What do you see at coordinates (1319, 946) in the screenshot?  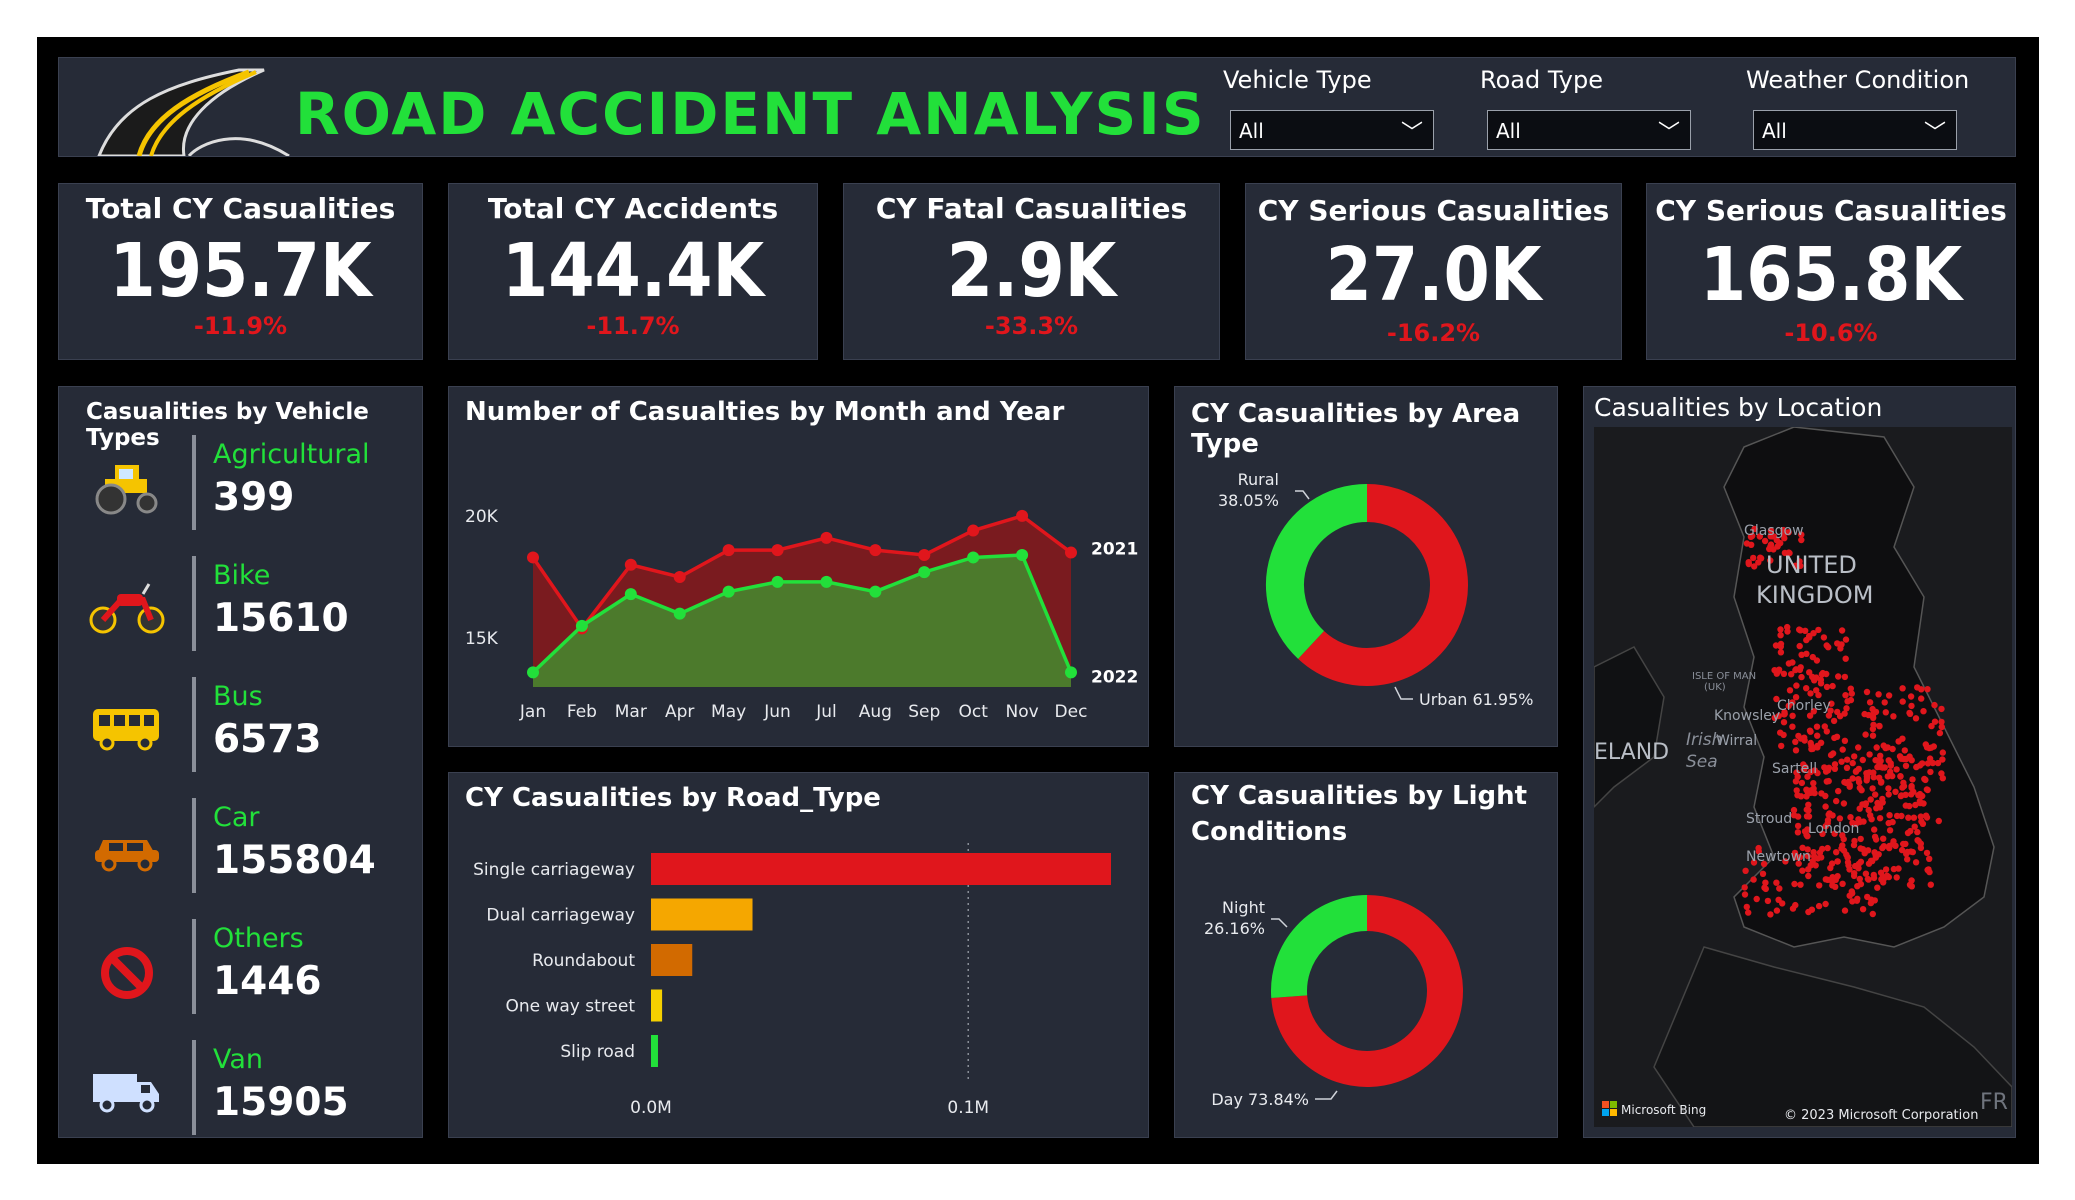 I see `slice-night` at bounding box center [1319, 946].